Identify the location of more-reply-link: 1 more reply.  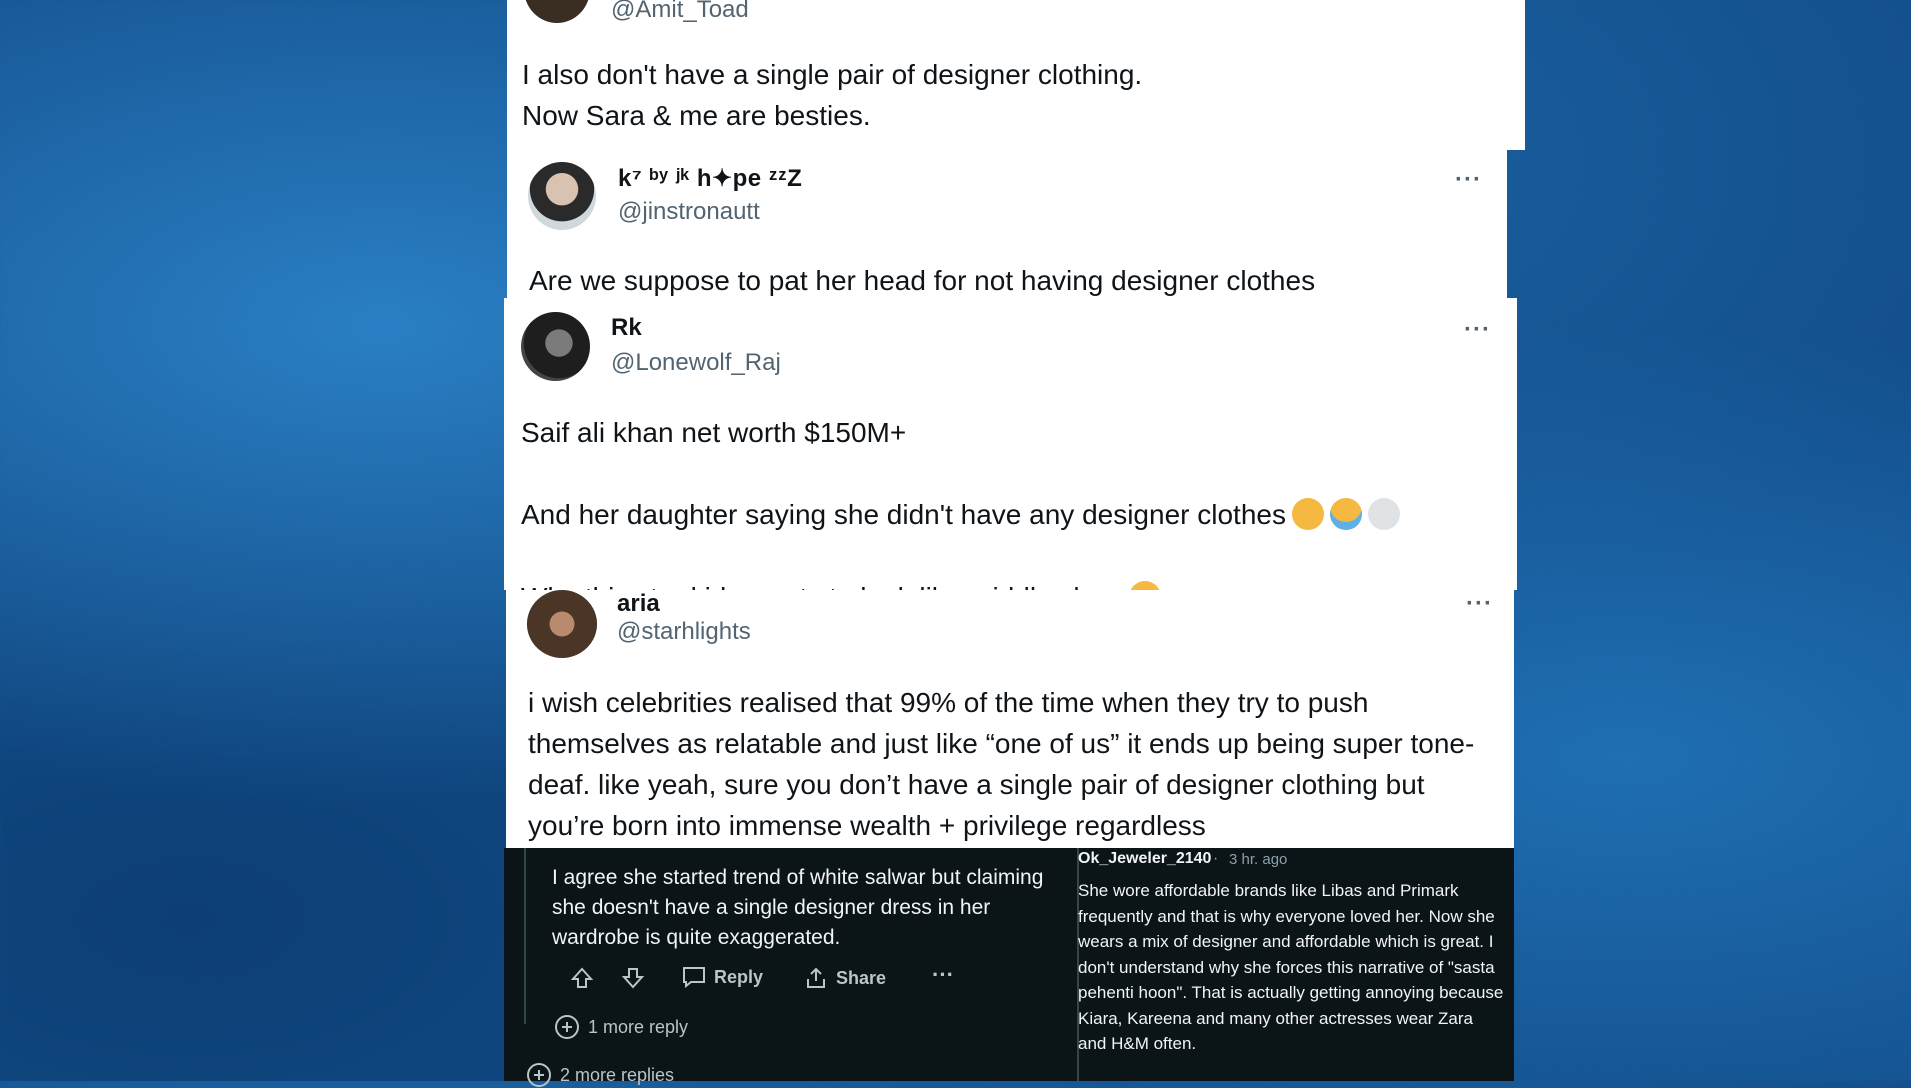
(621, 1027).